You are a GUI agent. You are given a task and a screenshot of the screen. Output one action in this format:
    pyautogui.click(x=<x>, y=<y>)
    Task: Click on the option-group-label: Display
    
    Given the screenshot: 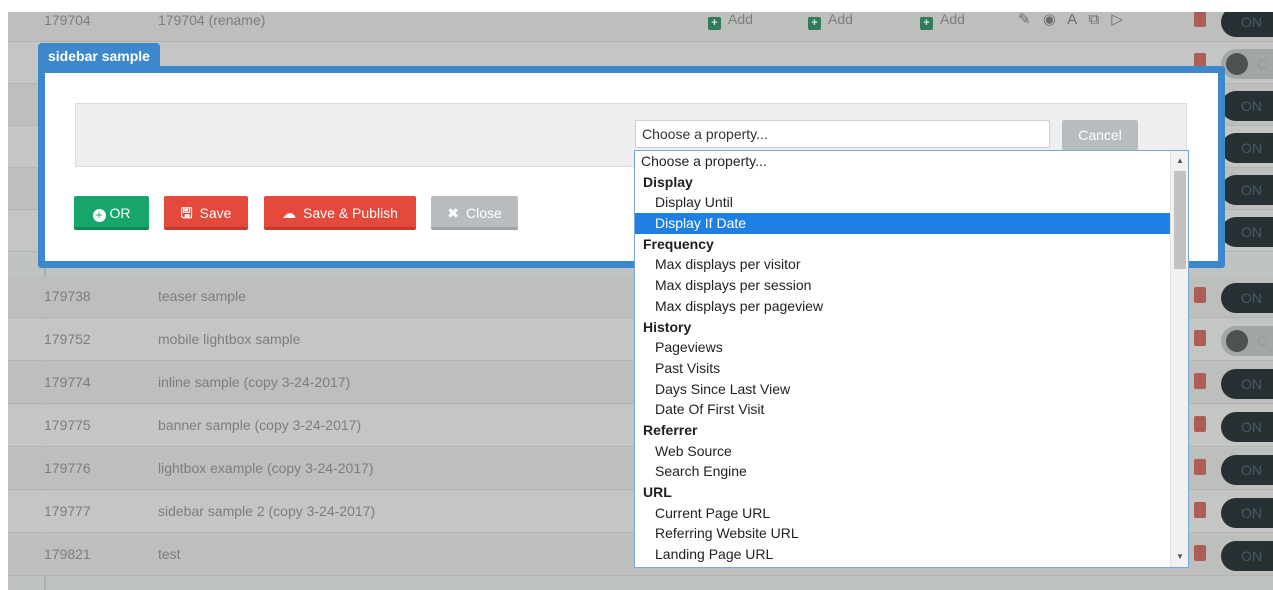 What is the action you would take?
    pyautogui.click(x=668, y=181)
    